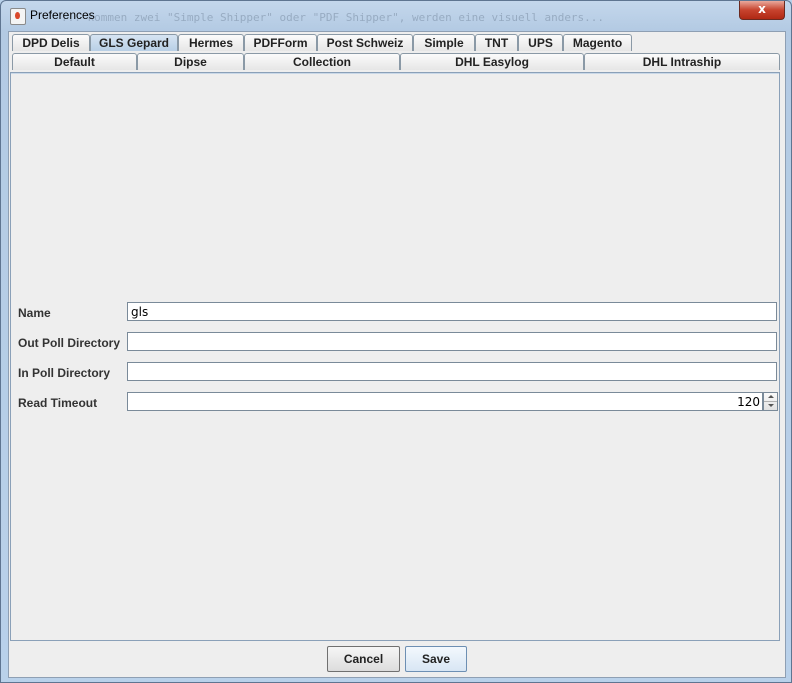 The width and height of the screenshot is (792, 683). What do you see at coordinates (492, 61) in the screenshot?
I see `tab-dhl-easylog: DHL Easylog` at bounding box center [492, 61].